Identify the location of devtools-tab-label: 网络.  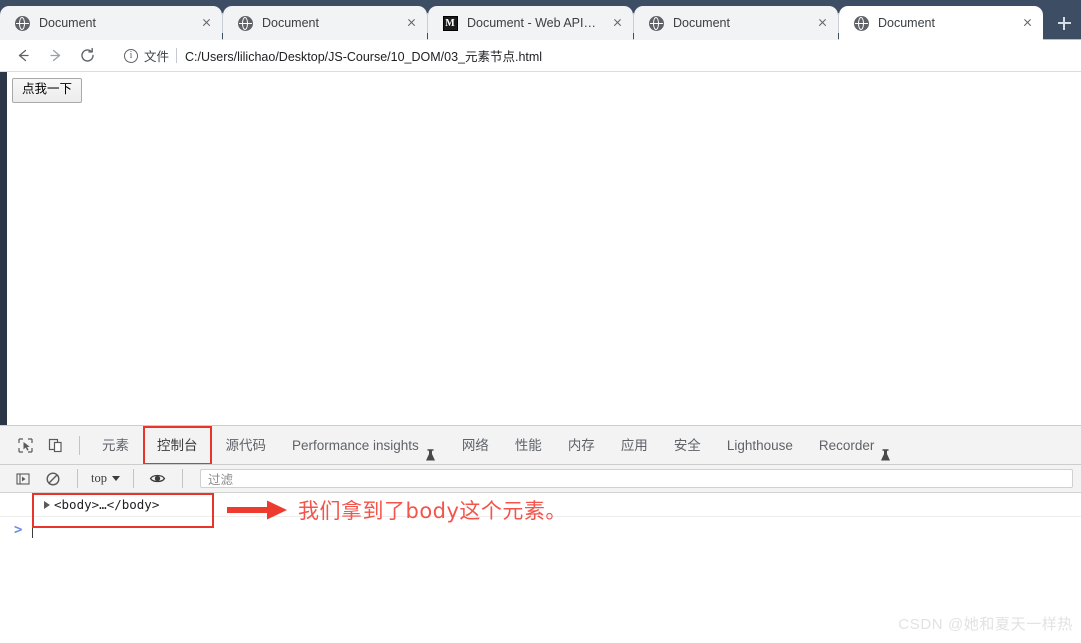
(475, 445).